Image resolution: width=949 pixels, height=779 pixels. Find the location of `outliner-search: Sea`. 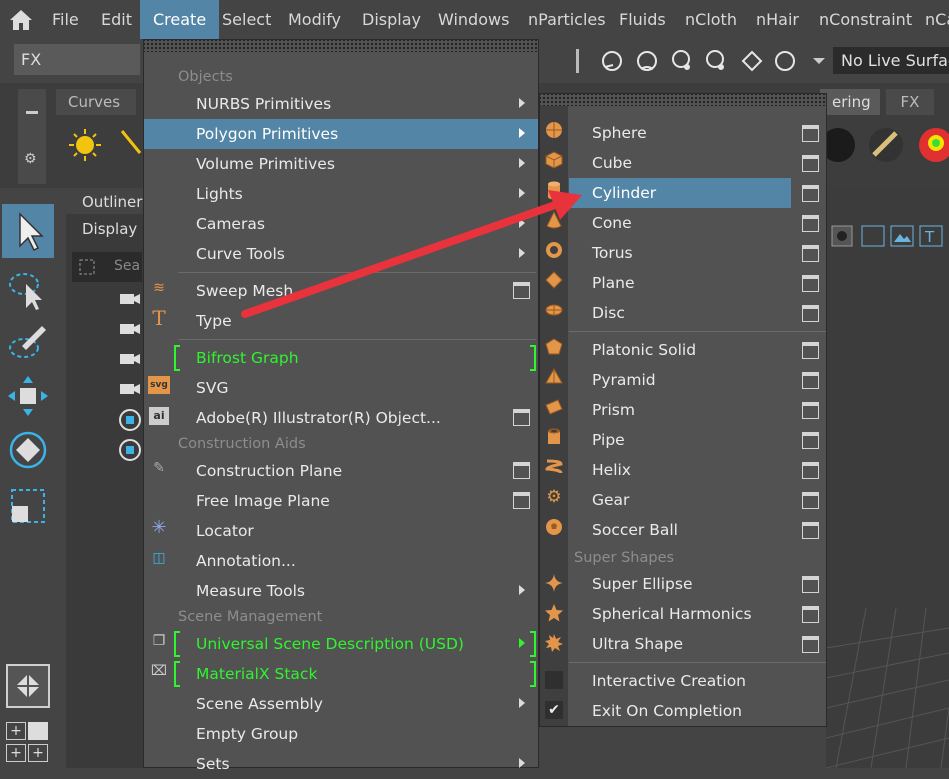

outliner-search: Sea is located at coordinates (107, 267).